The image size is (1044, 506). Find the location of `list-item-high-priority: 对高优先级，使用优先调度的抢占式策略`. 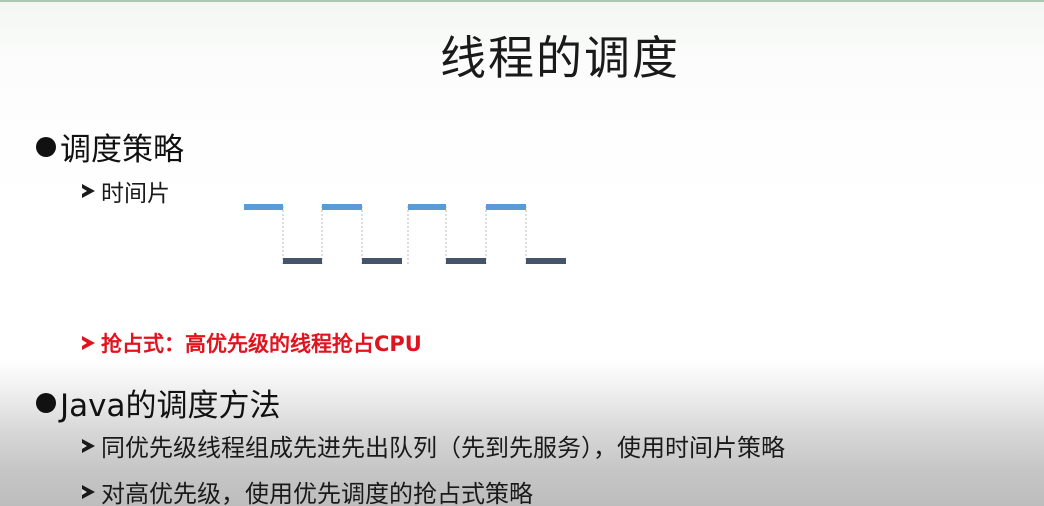

list-item-high-priority: 对高优先级，使用优先调度的抢占式策略 is located at coordinates (307, 490).